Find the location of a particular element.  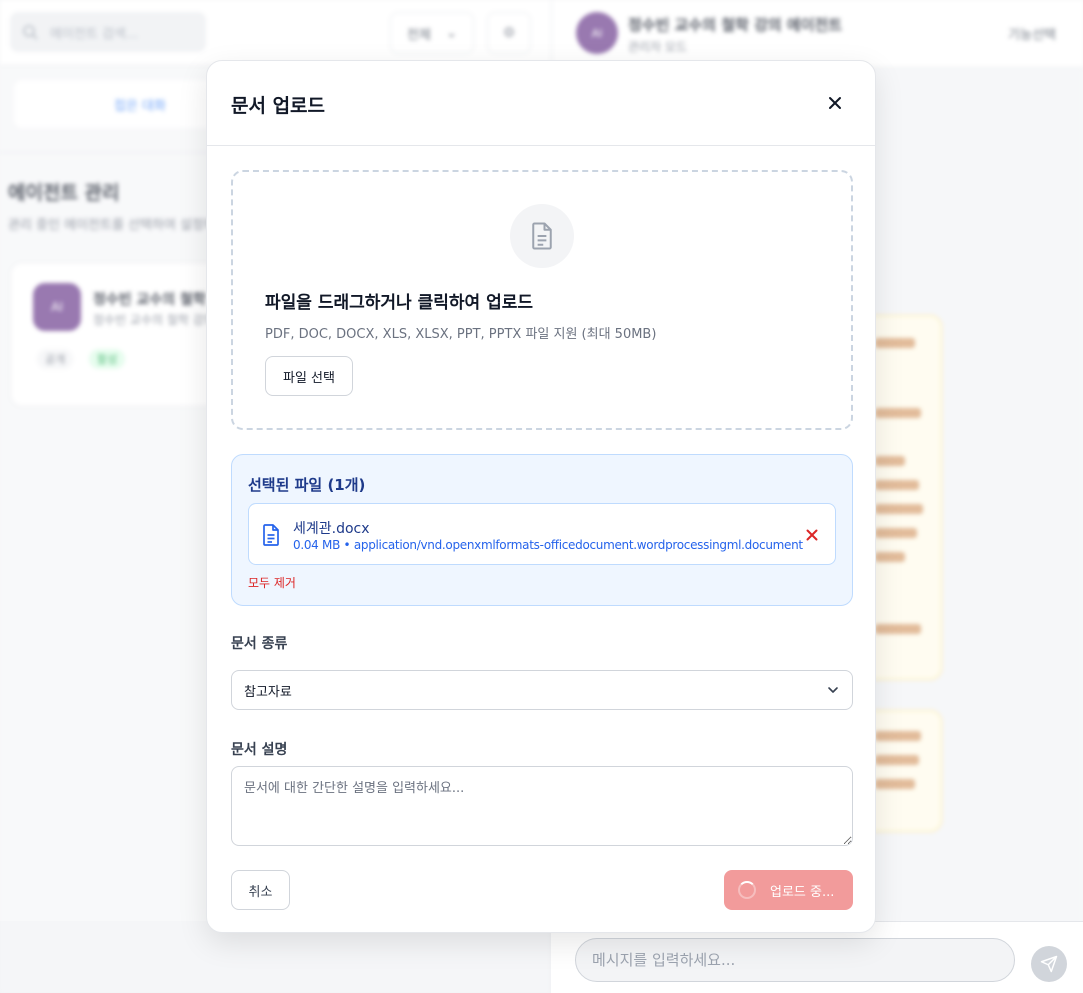

cancel-button: 취소 is located at coordinates (260, 890).